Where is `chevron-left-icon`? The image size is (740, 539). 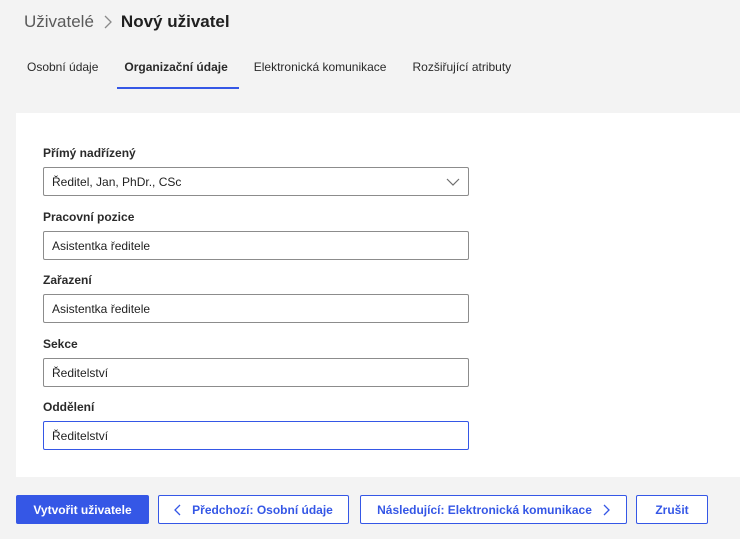
chevron-left-icon is located at coordinates (177, 510).